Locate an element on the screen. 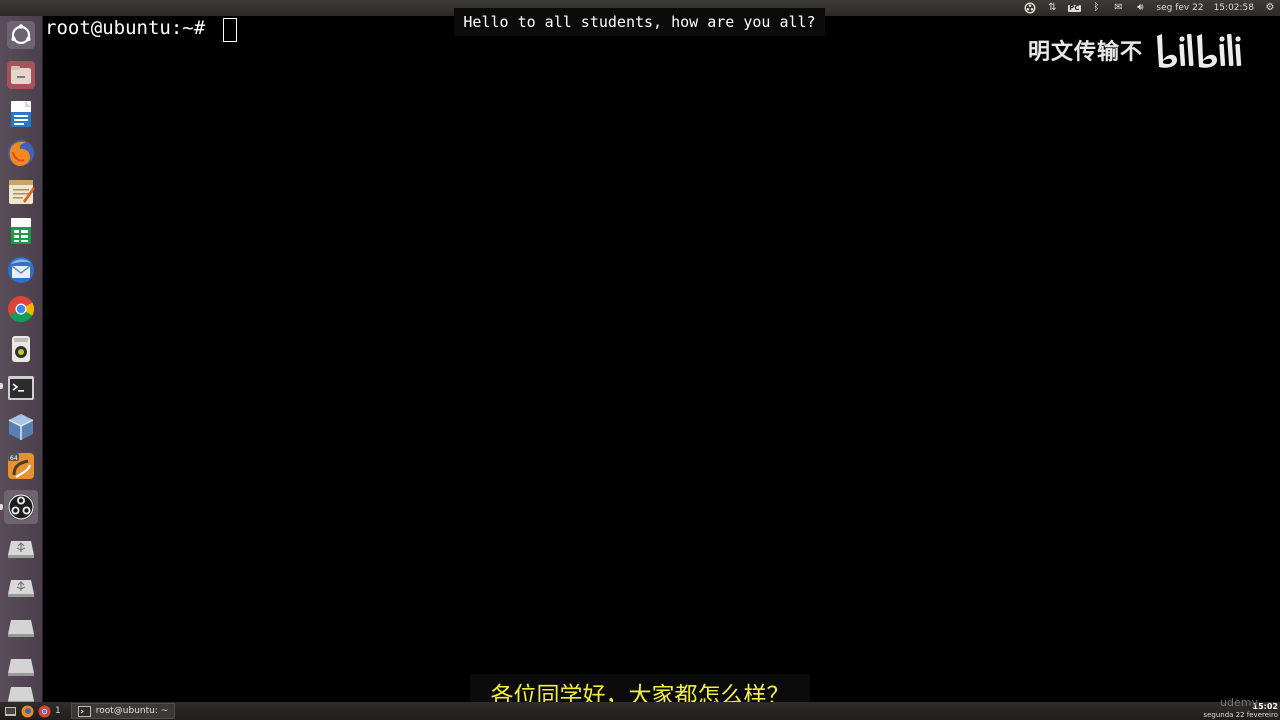 The width and height of the screenshot is (1280, 720). bilibili-logo-icon is located at coordinates (1199, 50).